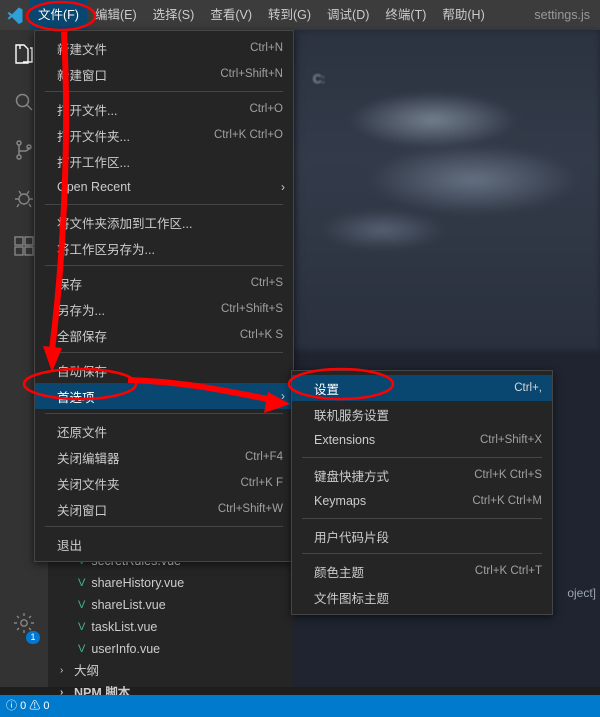  Describe the element at coordinates (128, 605) in the screenshot. I see `file-label: shareList.vue` at that location.